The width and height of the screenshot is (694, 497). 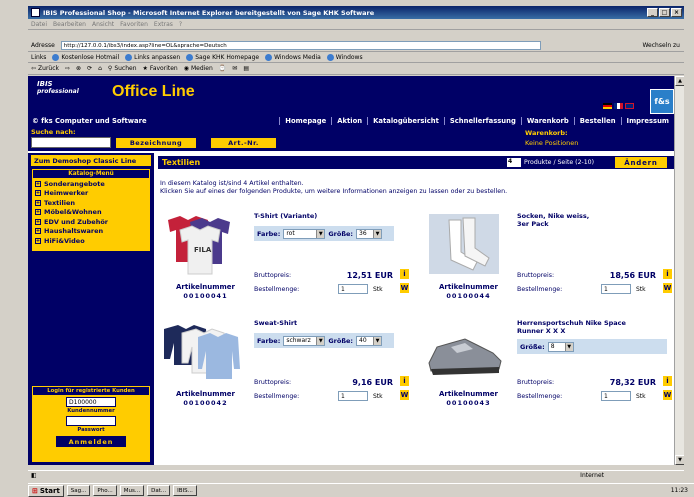 What do you see at coordinates (661, 45) in the screenshot?
I see `go-button: Wechseln zu` at bounding box center [661, 45].